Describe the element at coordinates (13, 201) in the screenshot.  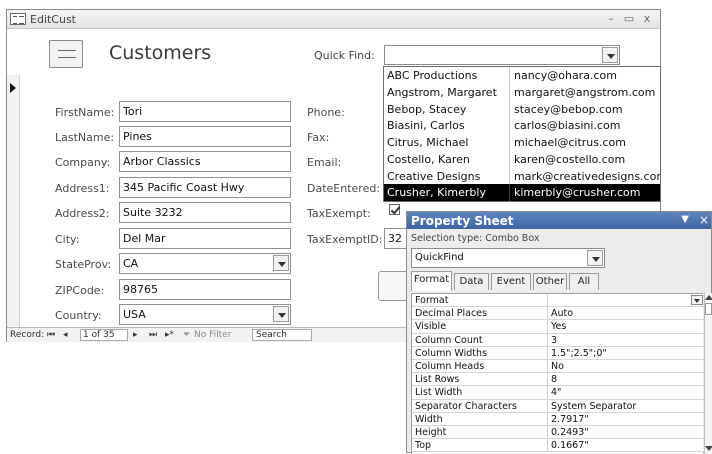
I see `record-selector` at that location.